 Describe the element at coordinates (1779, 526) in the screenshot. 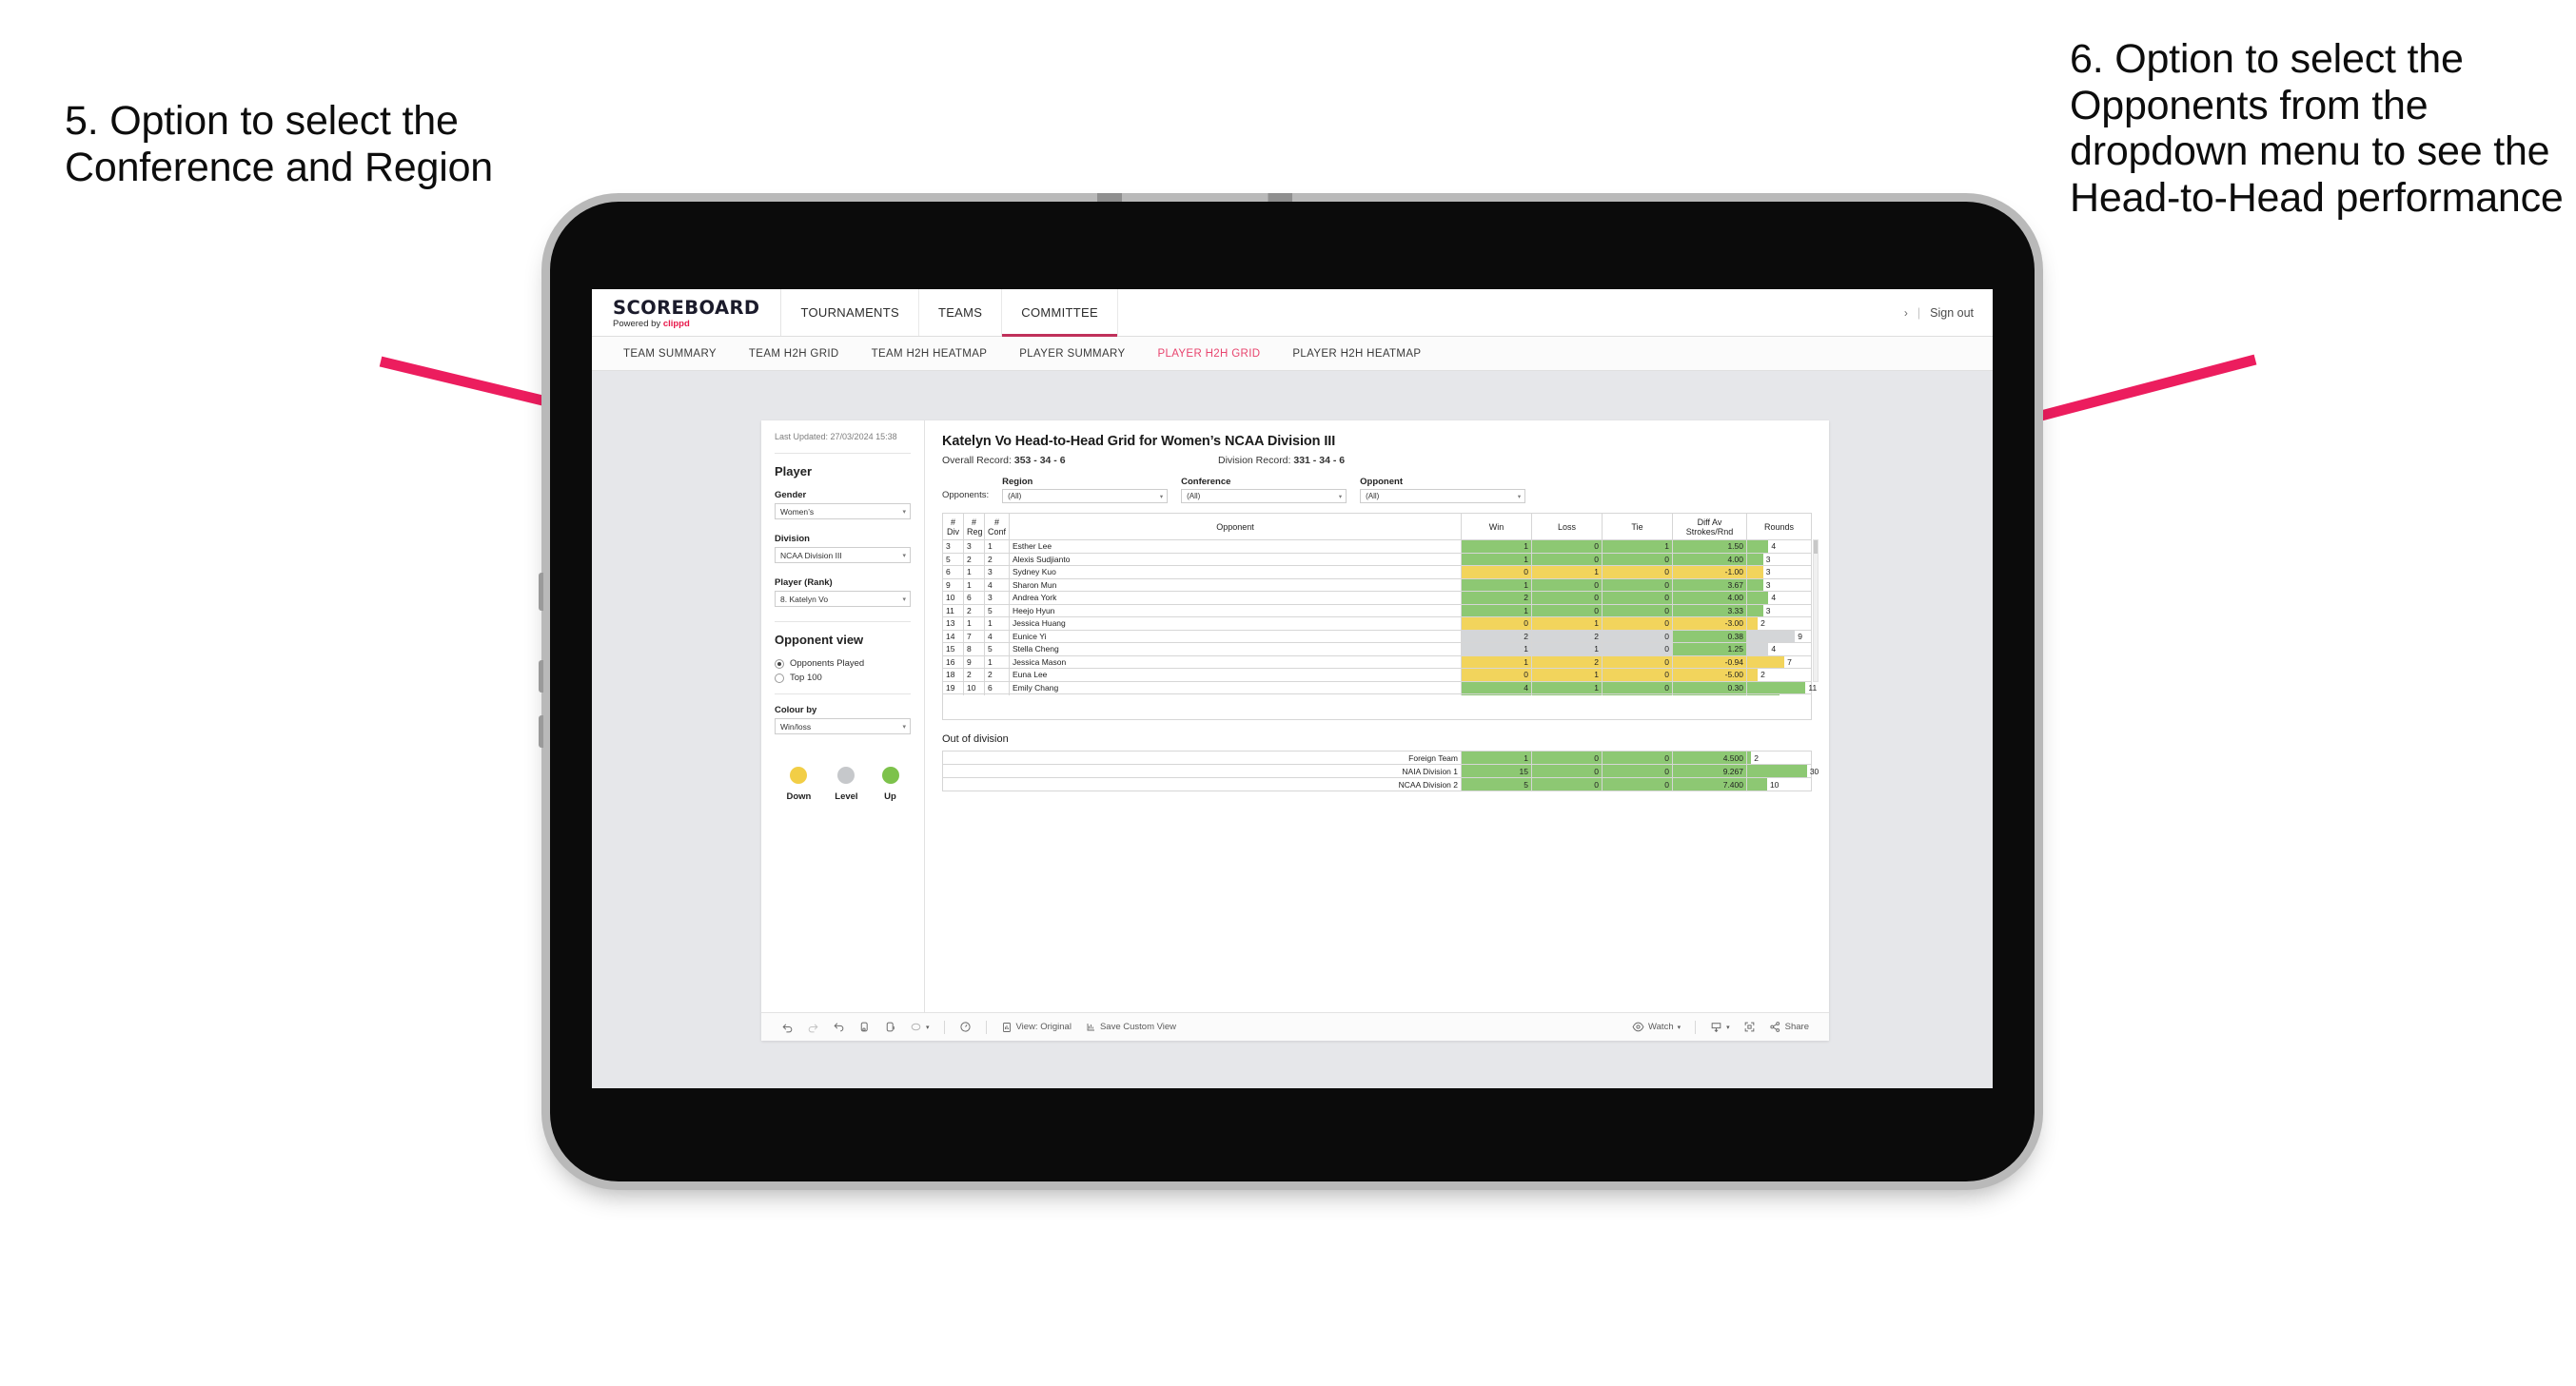

I see `h2h-col-header-8: Rounds` at that location.